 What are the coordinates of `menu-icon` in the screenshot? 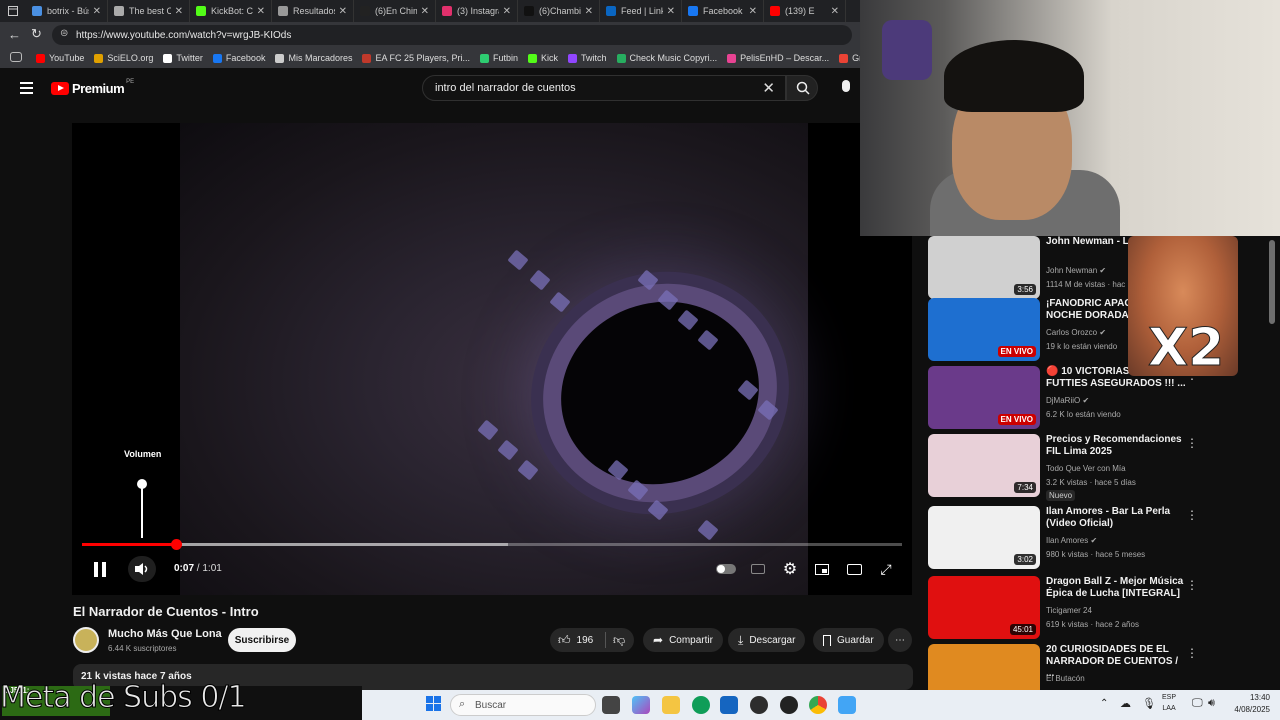 It's located at (26, 88).